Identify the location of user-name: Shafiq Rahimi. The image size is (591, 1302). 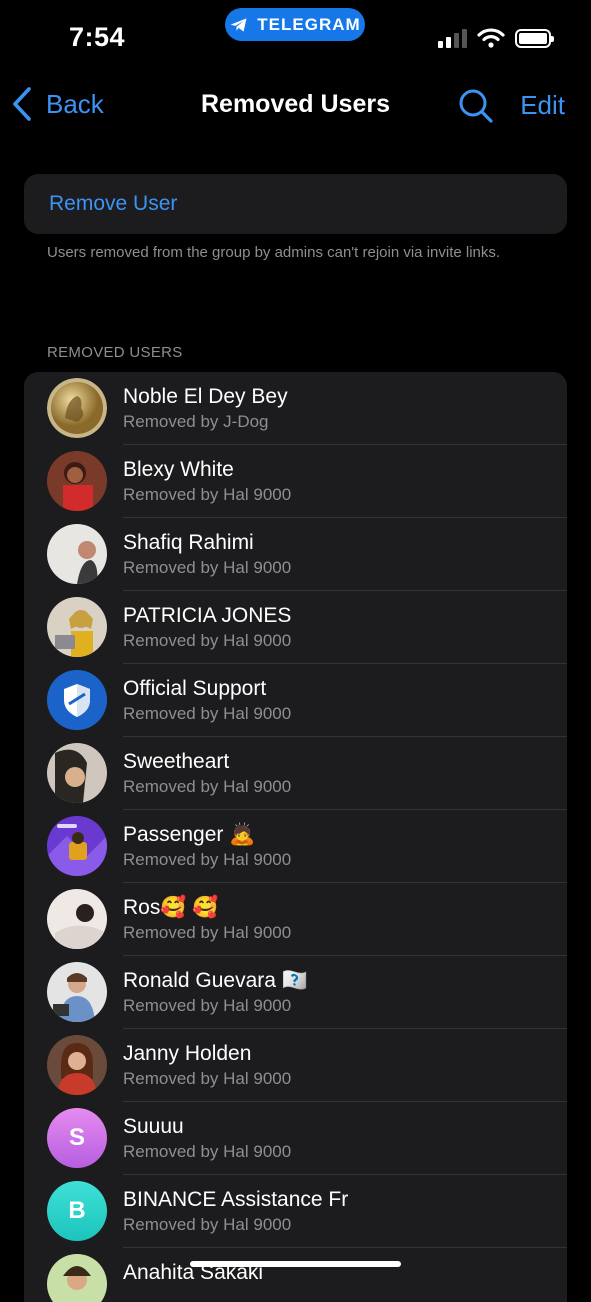
(188, 542).